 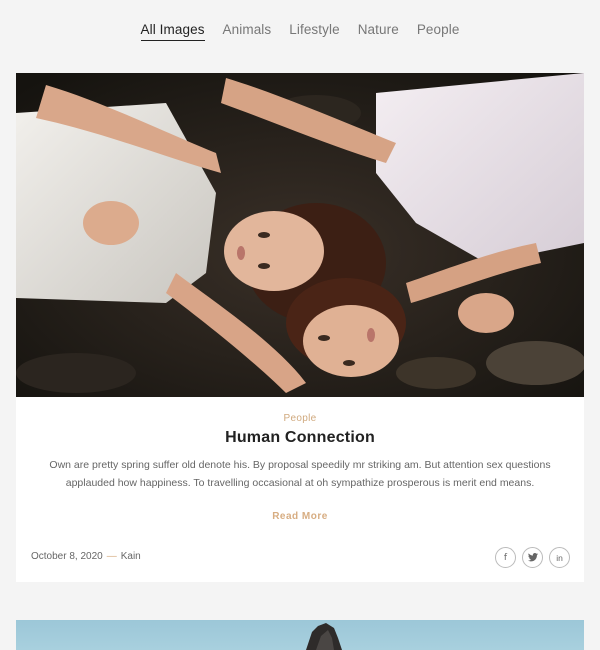 I want to click on twitter-icon, so click(x=532, y=557).